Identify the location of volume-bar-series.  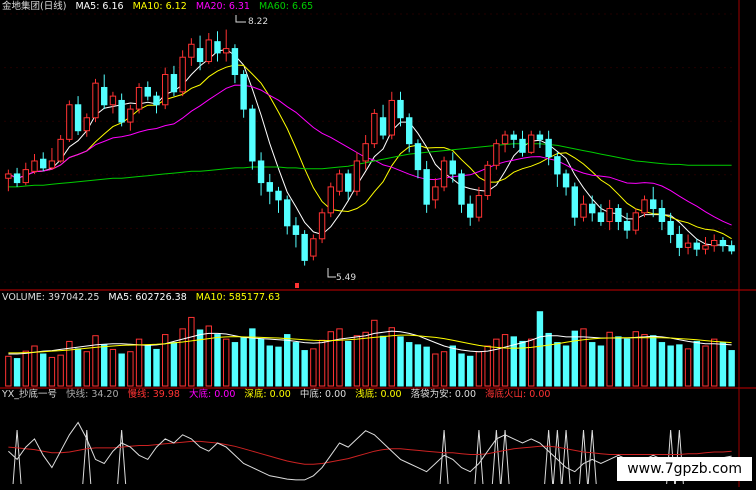
(370, 349).